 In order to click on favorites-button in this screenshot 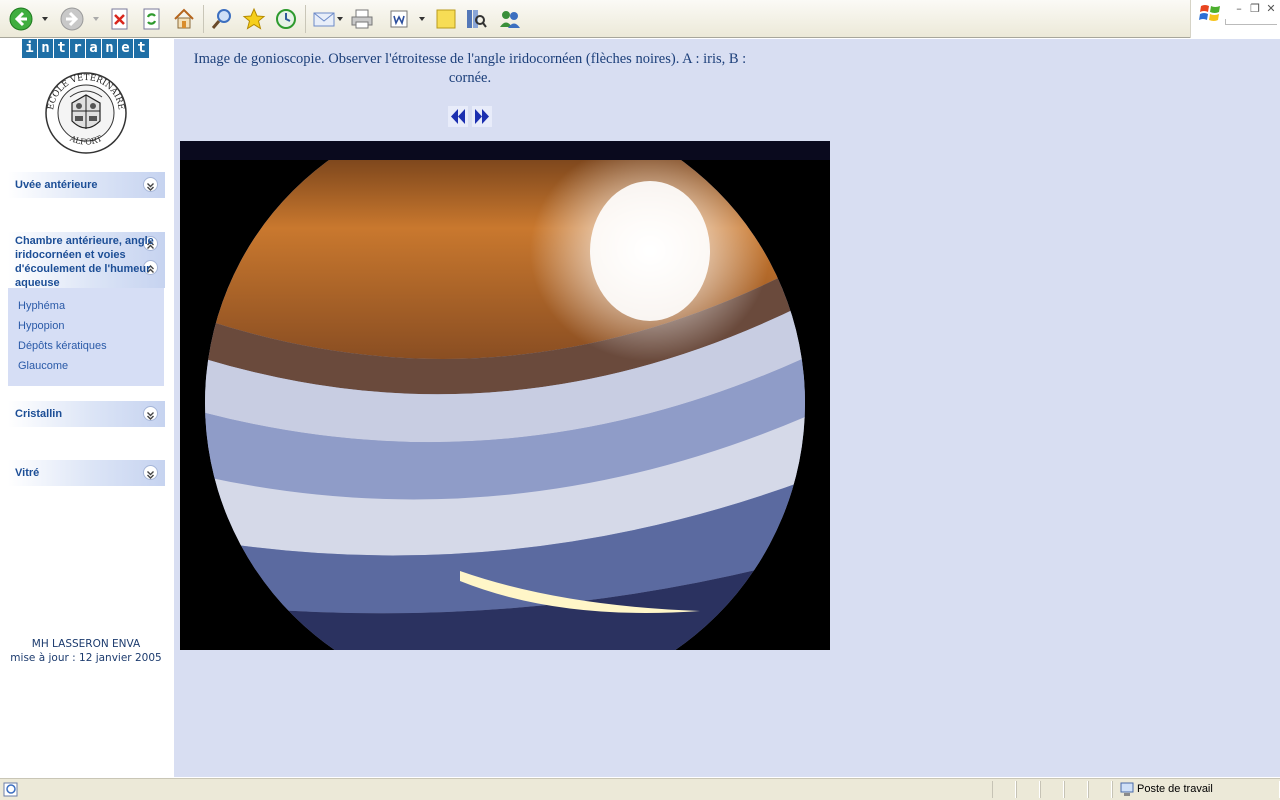, I will do `click(254, 19)`.